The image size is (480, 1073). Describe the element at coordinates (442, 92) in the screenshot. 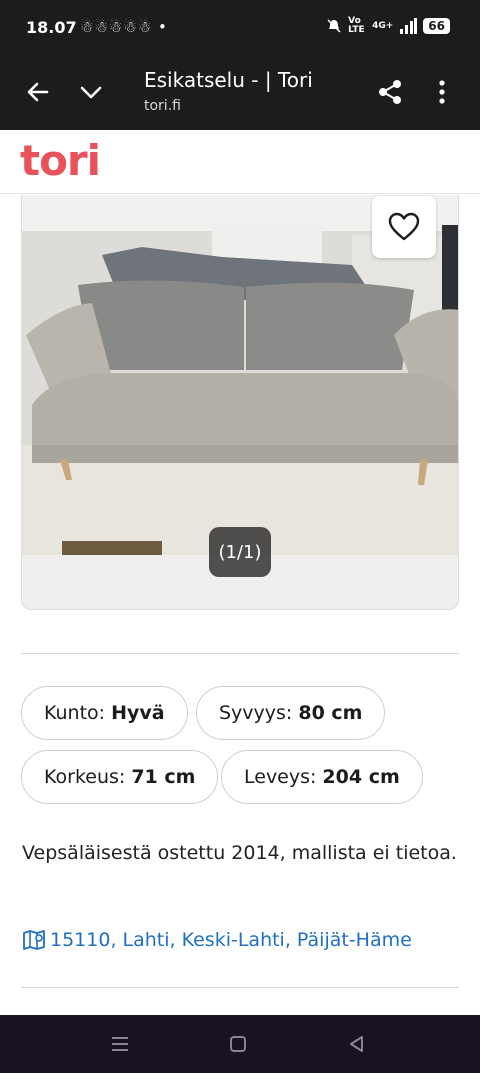

I see `more-vert-icon` at that location.